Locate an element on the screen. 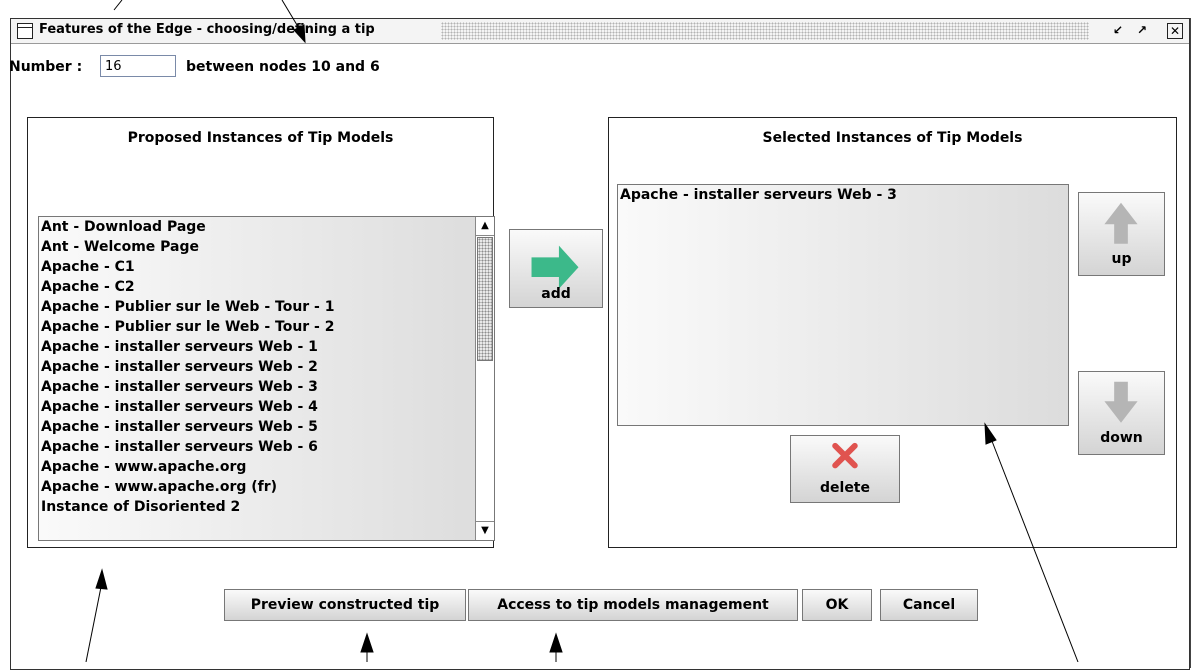  list-item: Apache - installer serveurs Web - 1 is located at coordinates (266, 347).